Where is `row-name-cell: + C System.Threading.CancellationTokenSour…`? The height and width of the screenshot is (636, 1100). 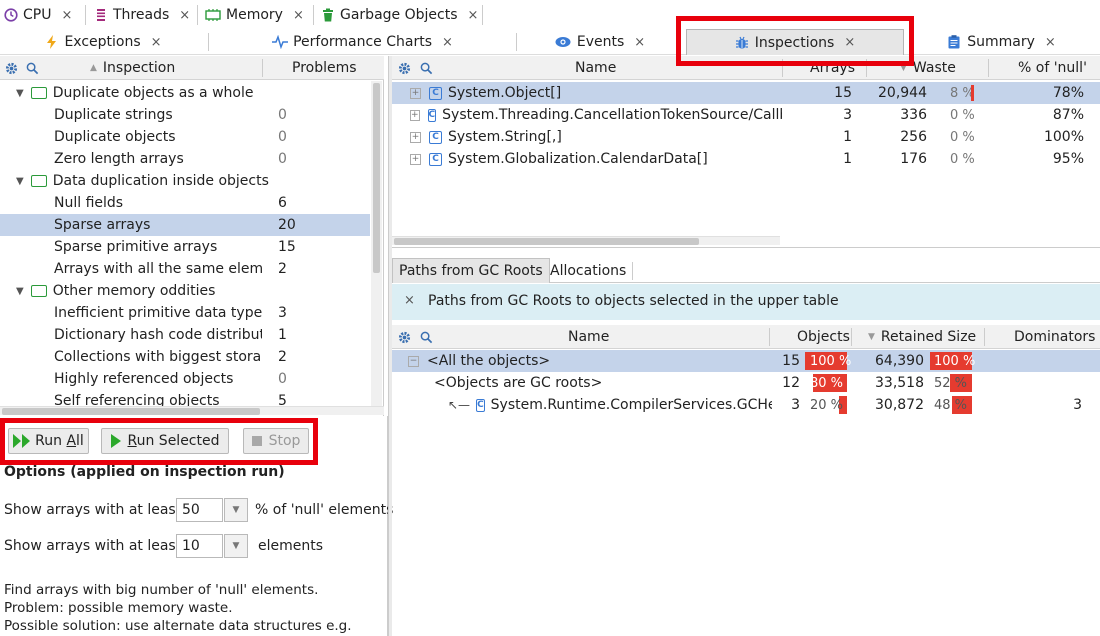
row-name-cell: + C System.Threading.CancellationTokenSour… is located at coordinates (596, 115).